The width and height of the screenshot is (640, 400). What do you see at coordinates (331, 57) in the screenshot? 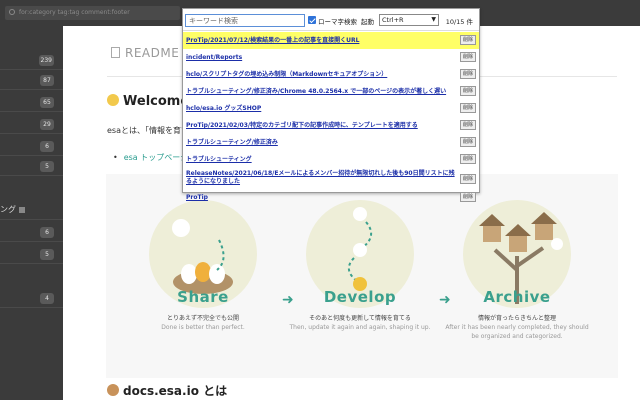
I see `list-item: incident/Reports 削除` at bounding box center [331, 57].